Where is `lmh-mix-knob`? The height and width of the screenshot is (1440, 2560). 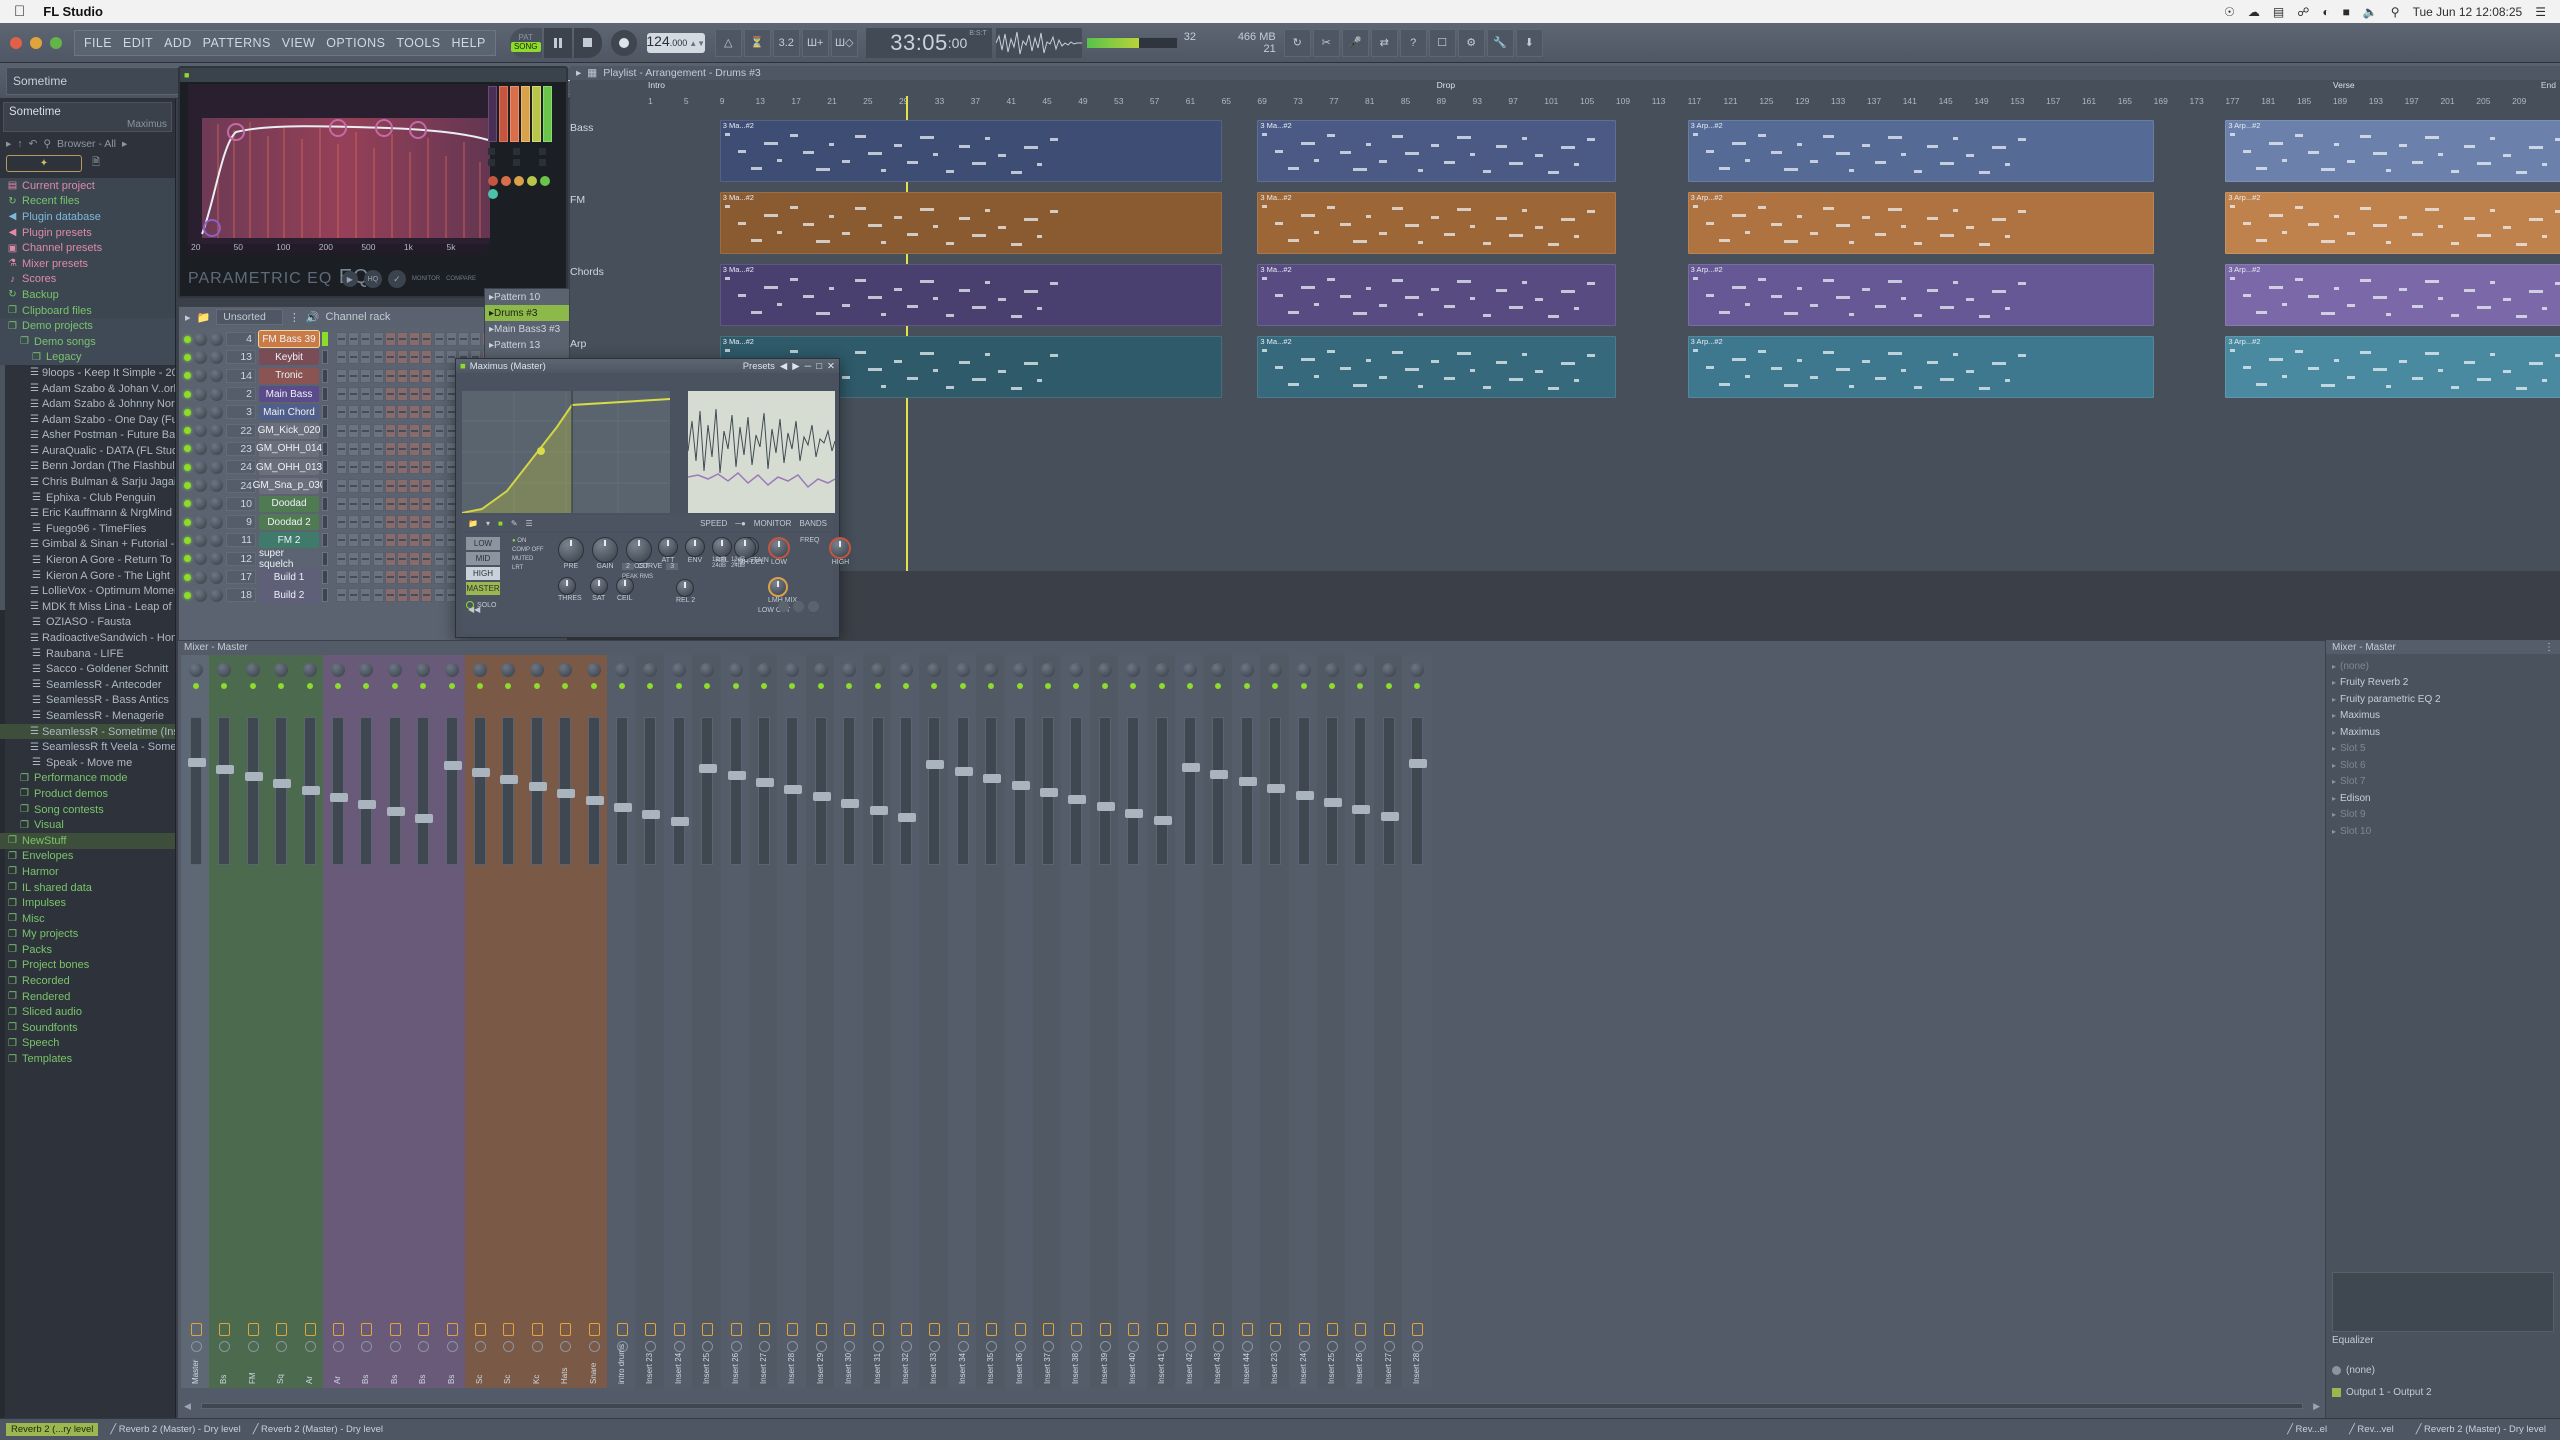 lmh-mix-knob is located at coordinates (778, 587).